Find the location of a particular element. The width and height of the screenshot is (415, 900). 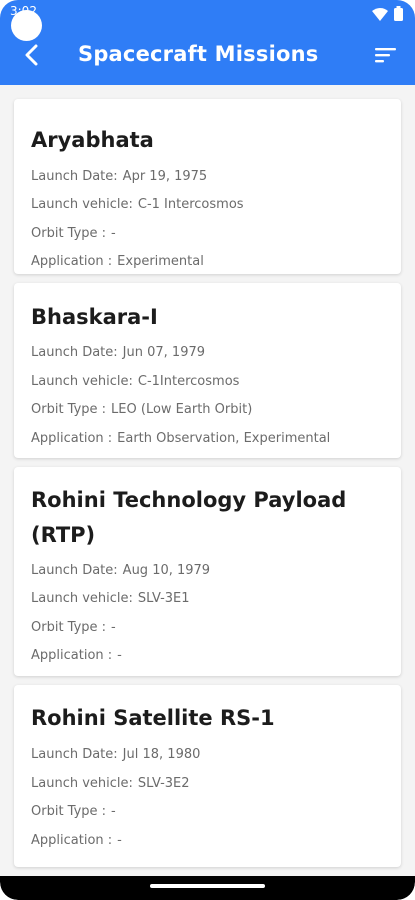

sort-icon is located at coordinates (386, 57).